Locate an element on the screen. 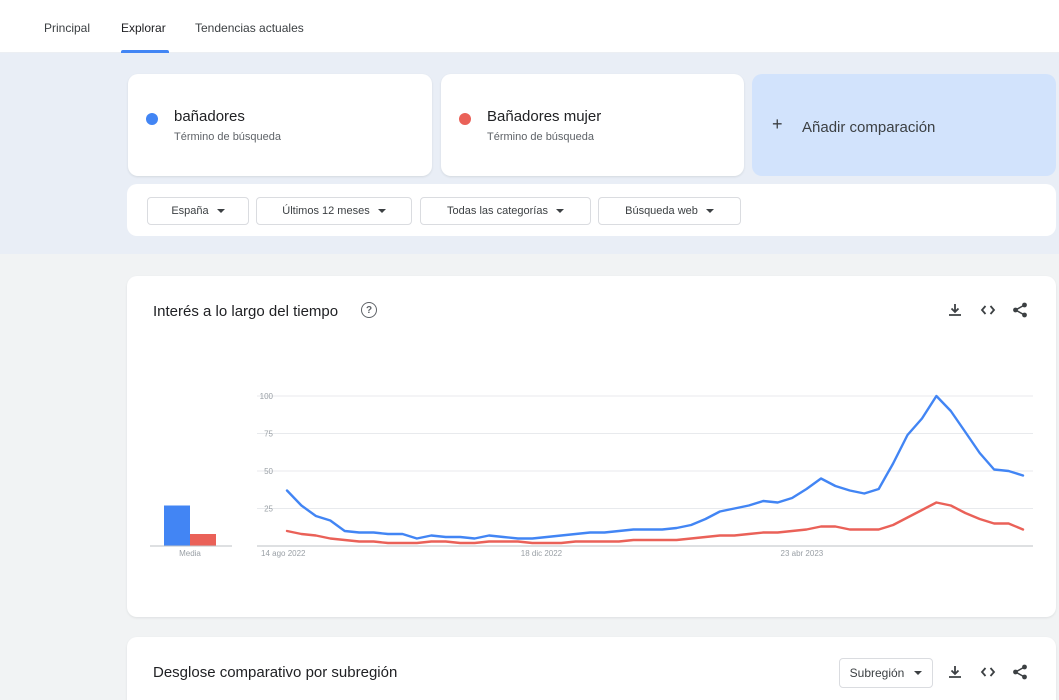 This screenshot has height=700, width=1059. nav-tab-principal: Principal is located at coordinates (67, 28).